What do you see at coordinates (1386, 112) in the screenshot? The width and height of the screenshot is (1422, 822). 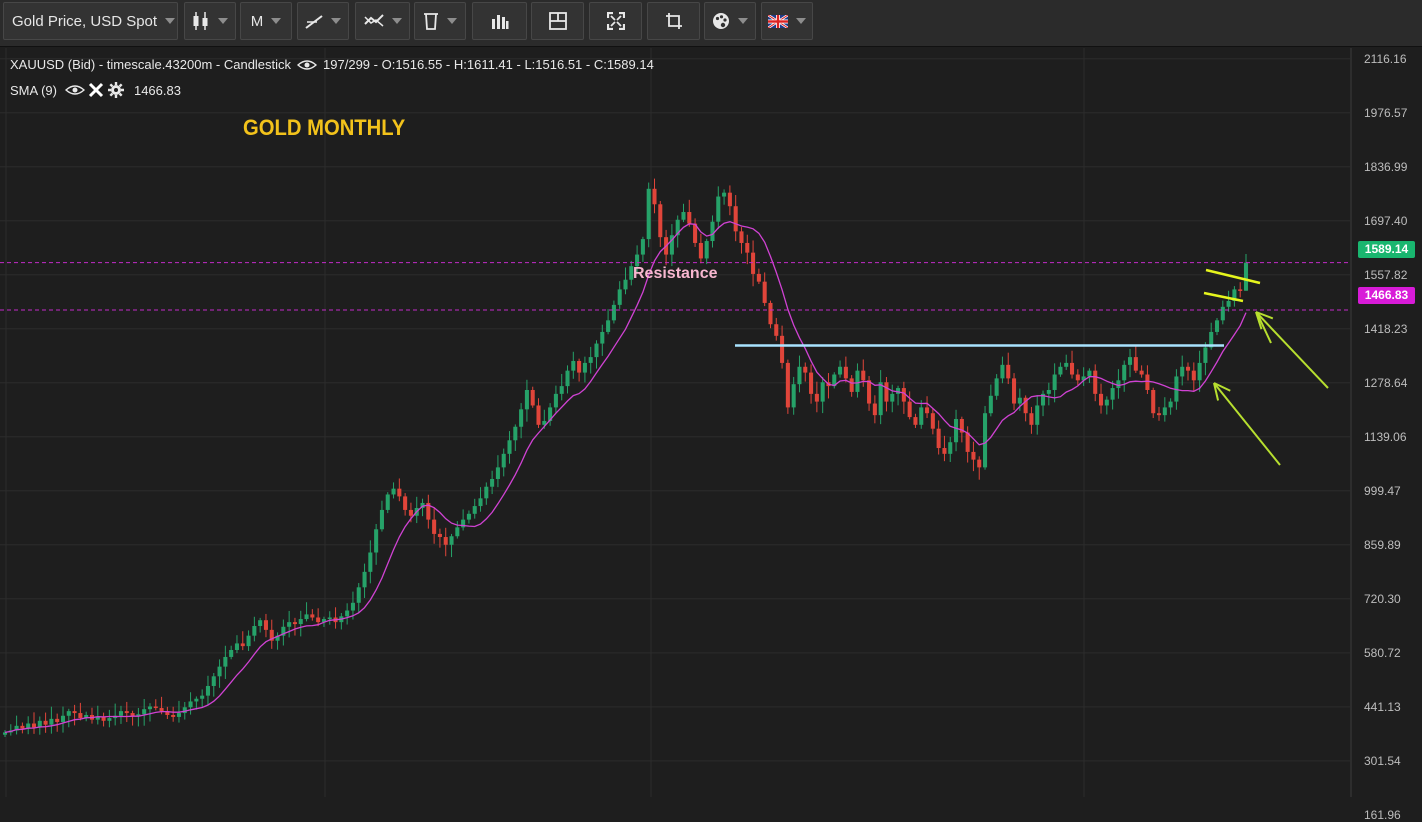 I see `y-tick-label: 1976.57` at bounding box center [1386, 112].